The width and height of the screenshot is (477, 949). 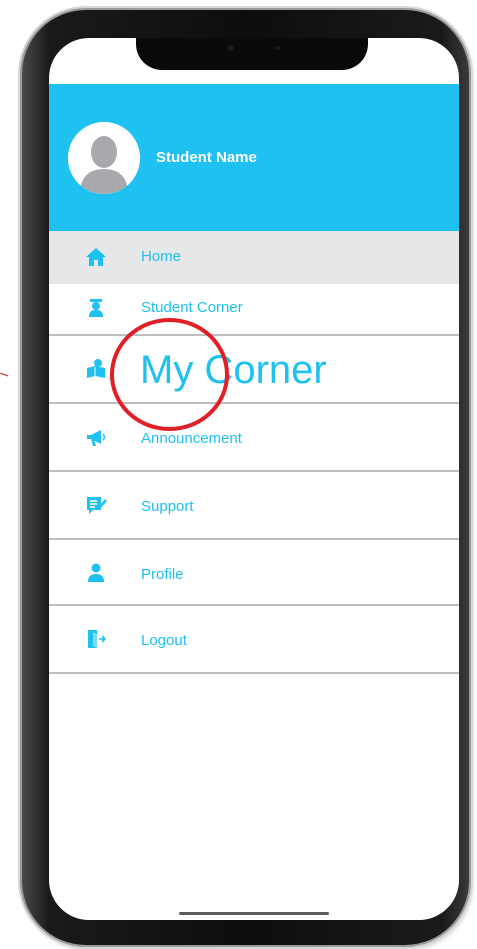 What do you see at coordinates (278, 48) in the screenshot?
I see `sensor-icon` at bounding box center [278, 48].